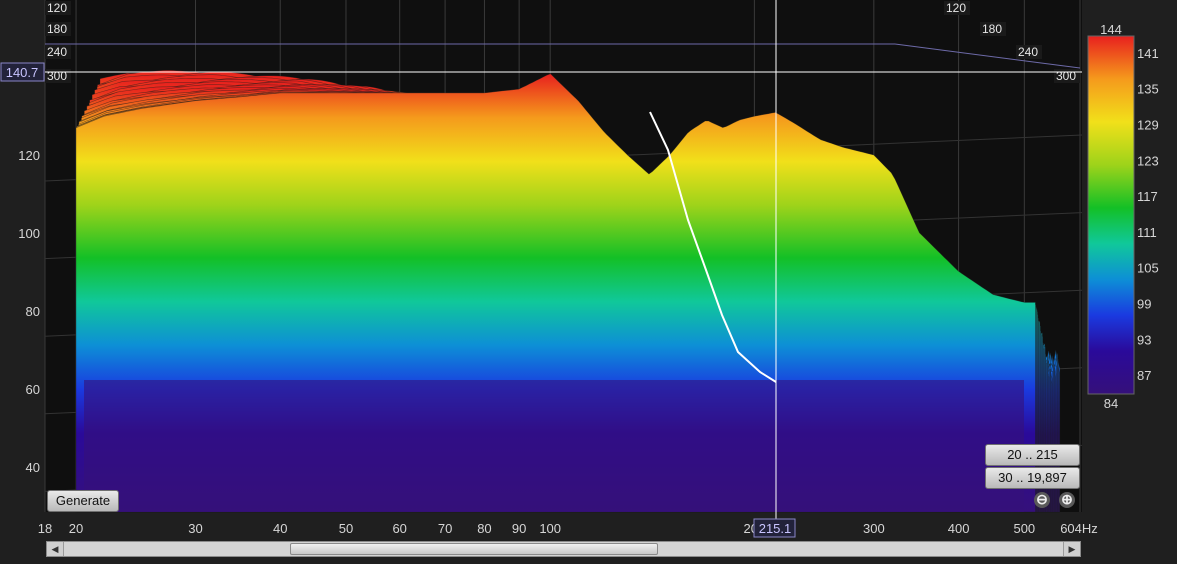  Describe the element at coordinates (22, 72) in the screenshot. I see `cursor-y-readout: 140.7` at that location.